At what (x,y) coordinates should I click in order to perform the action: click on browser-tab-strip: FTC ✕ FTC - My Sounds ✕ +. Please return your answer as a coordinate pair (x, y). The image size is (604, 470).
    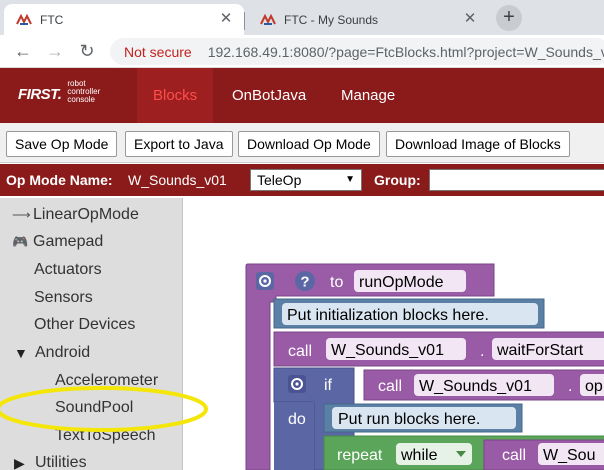
    Looking at the image, I should click on (302, 17).